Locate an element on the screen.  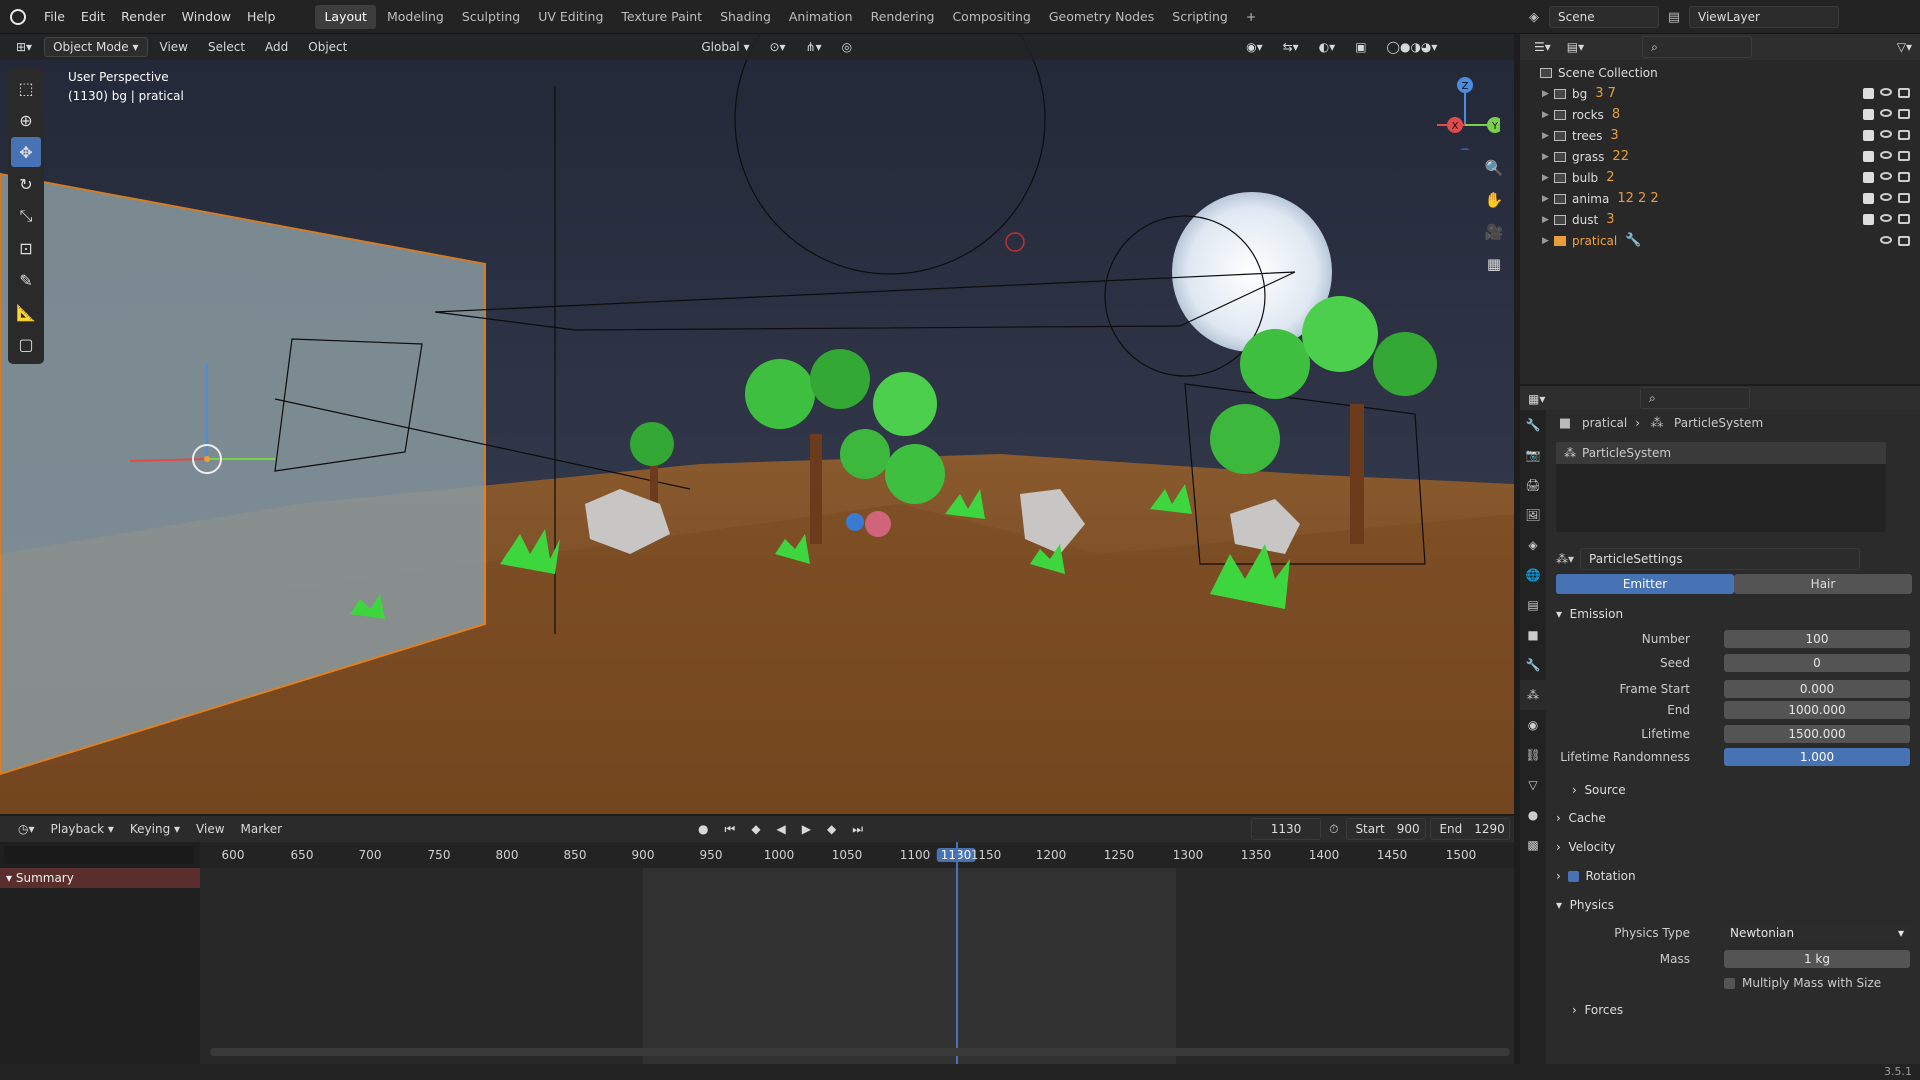
camera-view-icon: 🎥 is located at coordinates (1494, 232).